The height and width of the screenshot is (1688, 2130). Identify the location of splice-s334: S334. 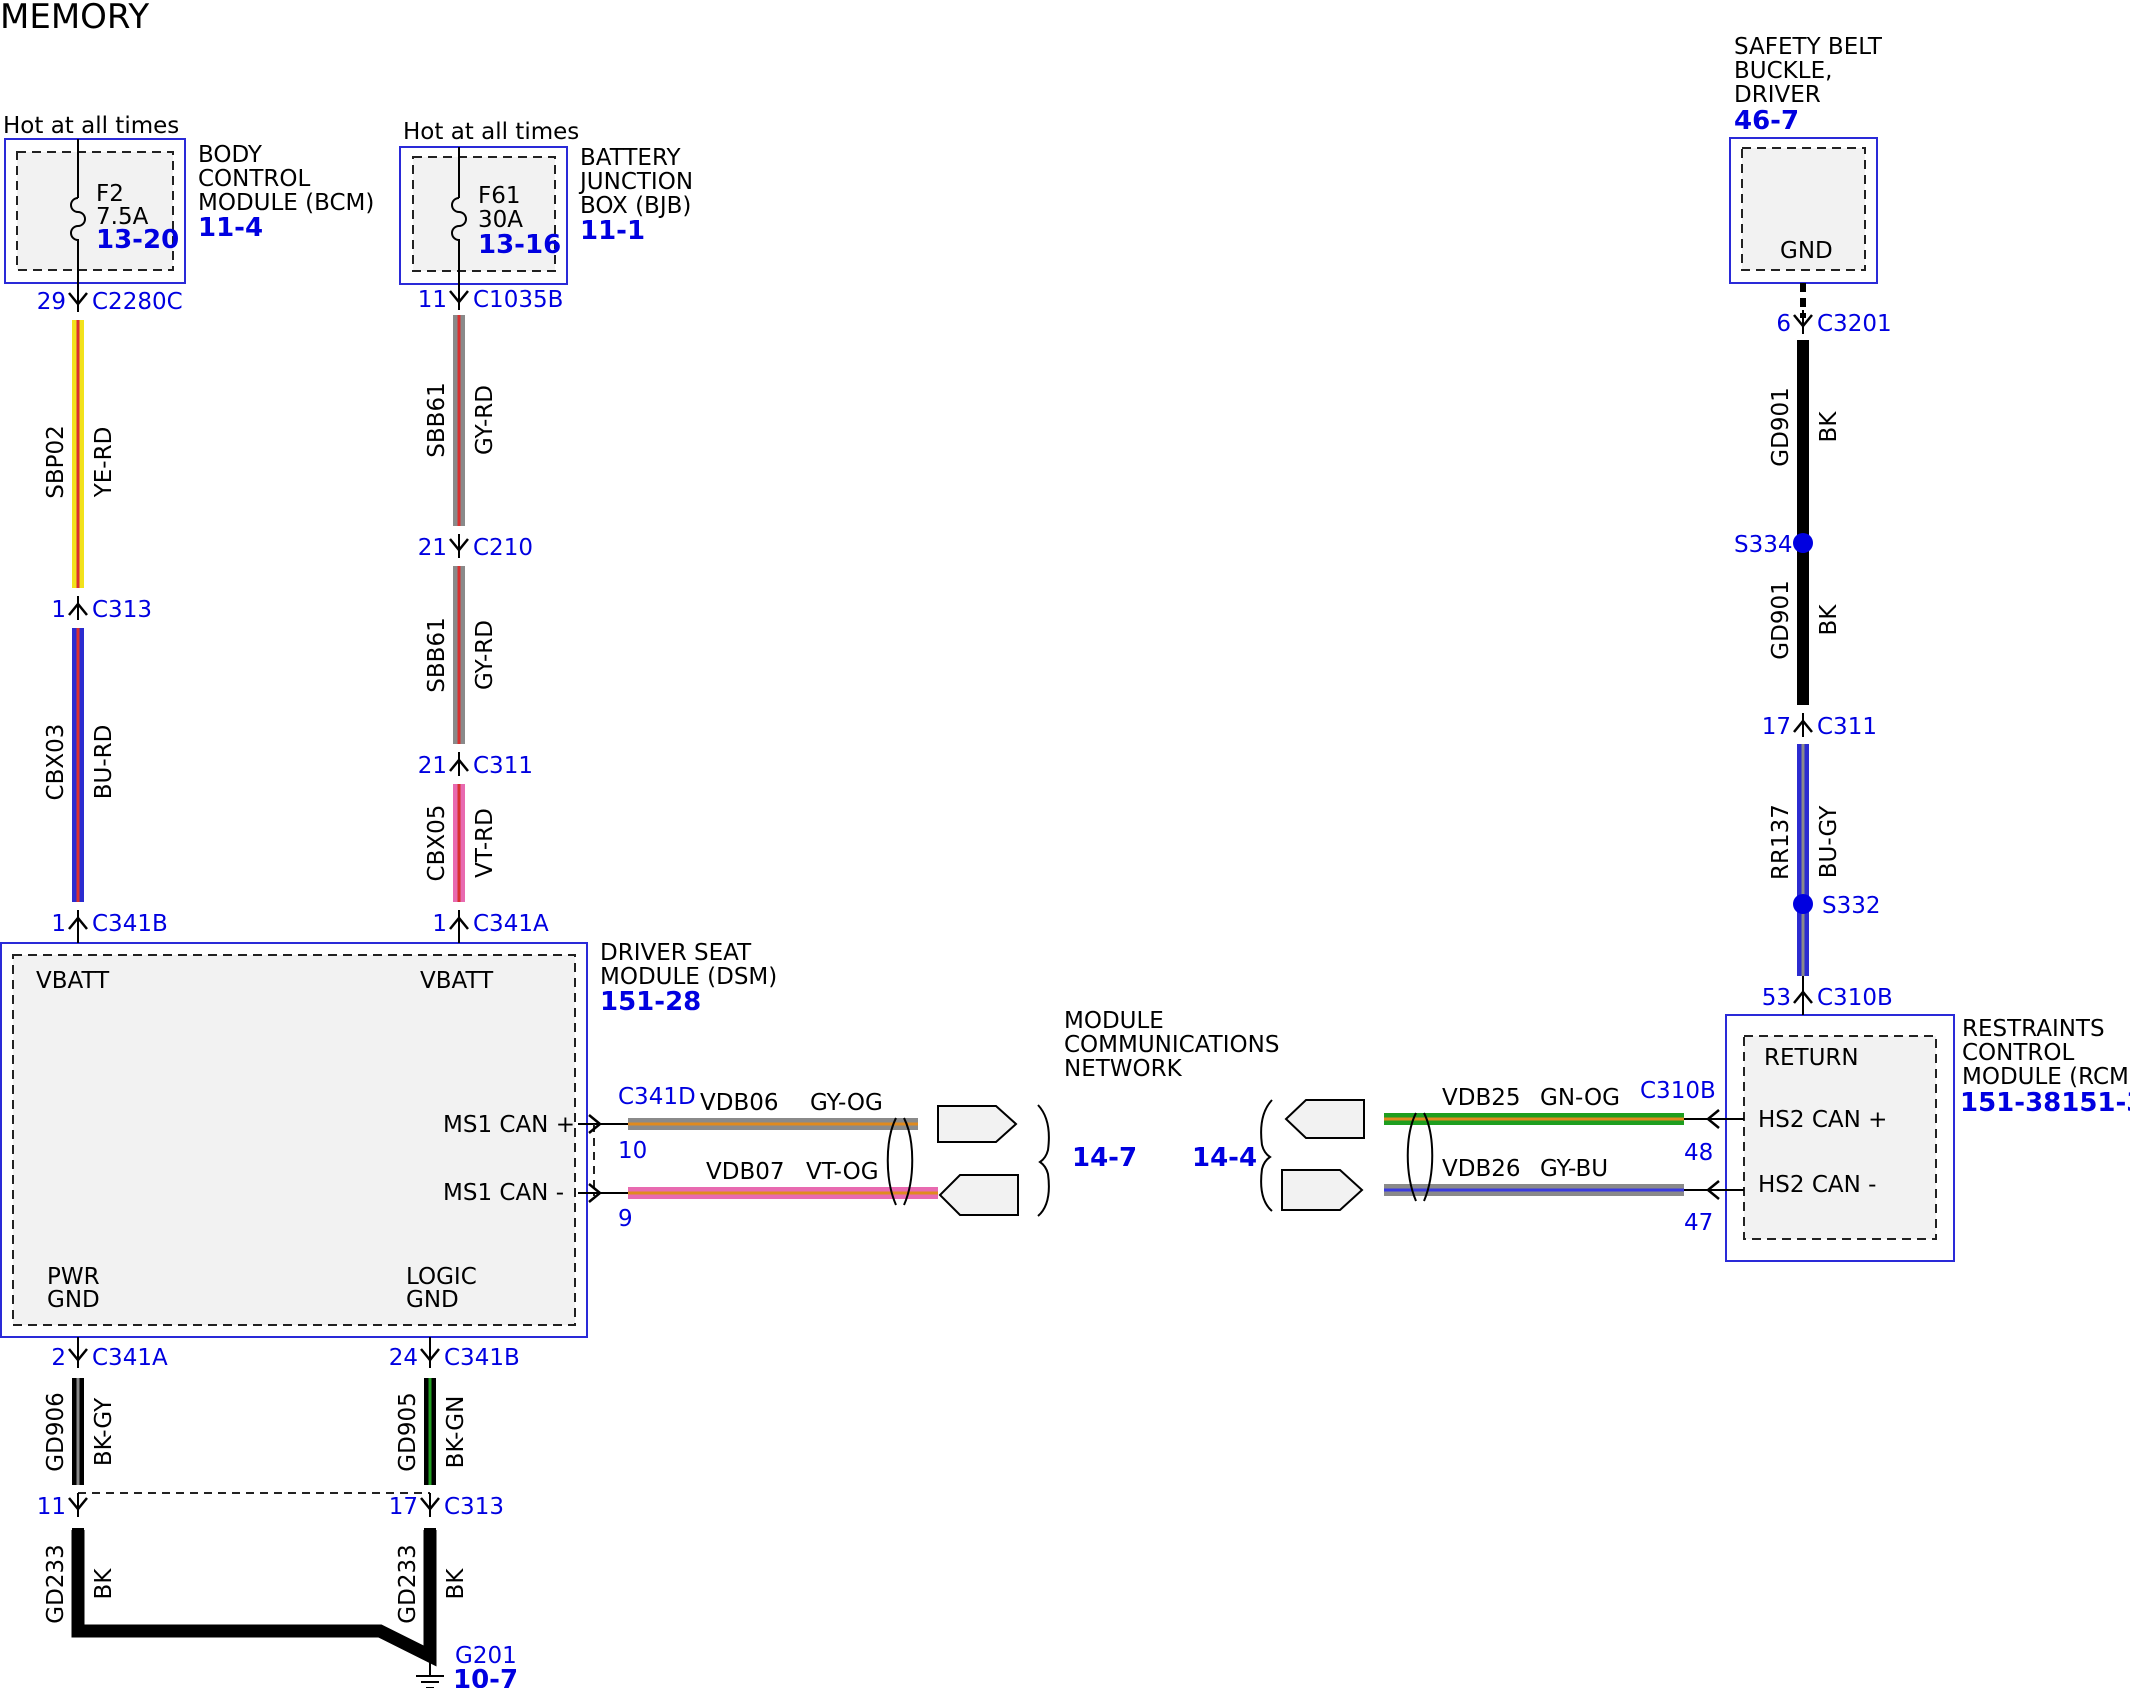
(1763, 545).